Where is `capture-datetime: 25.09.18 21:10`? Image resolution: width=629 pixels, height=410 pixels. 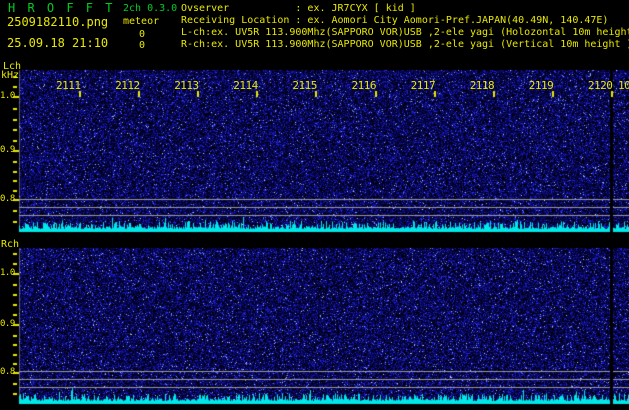
capture-datetime: 25.09.18 21:10 is located at coordinates (58, 43).